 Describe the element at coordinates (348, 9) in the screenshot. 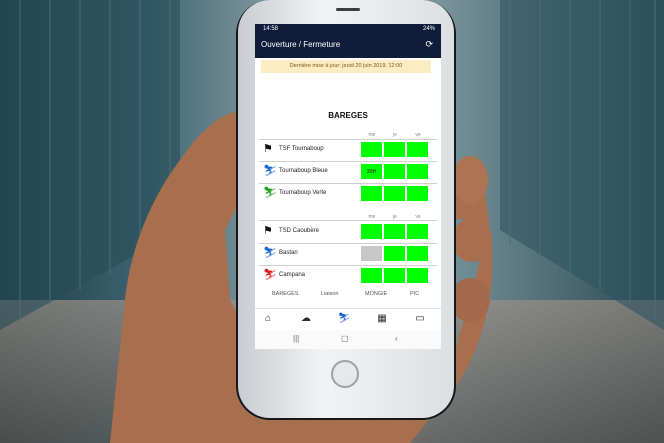

I see `earpiece` at that location.